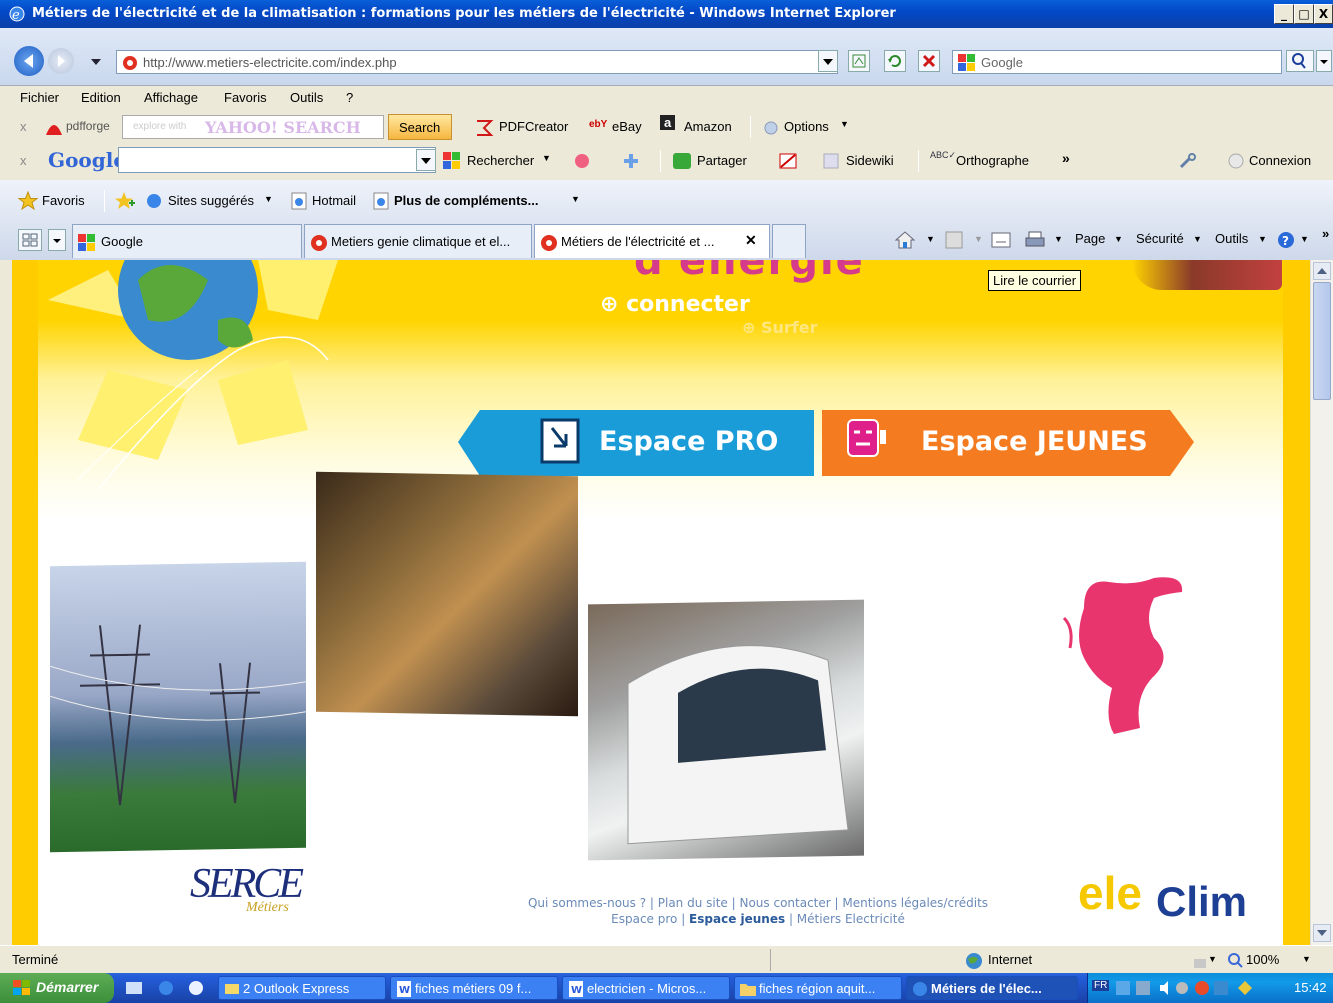  What do you see at coordinates (693, 903) in the screenshot?
I see `footer-link-sitemap: Plan du site` at bounding box center [693, 903].